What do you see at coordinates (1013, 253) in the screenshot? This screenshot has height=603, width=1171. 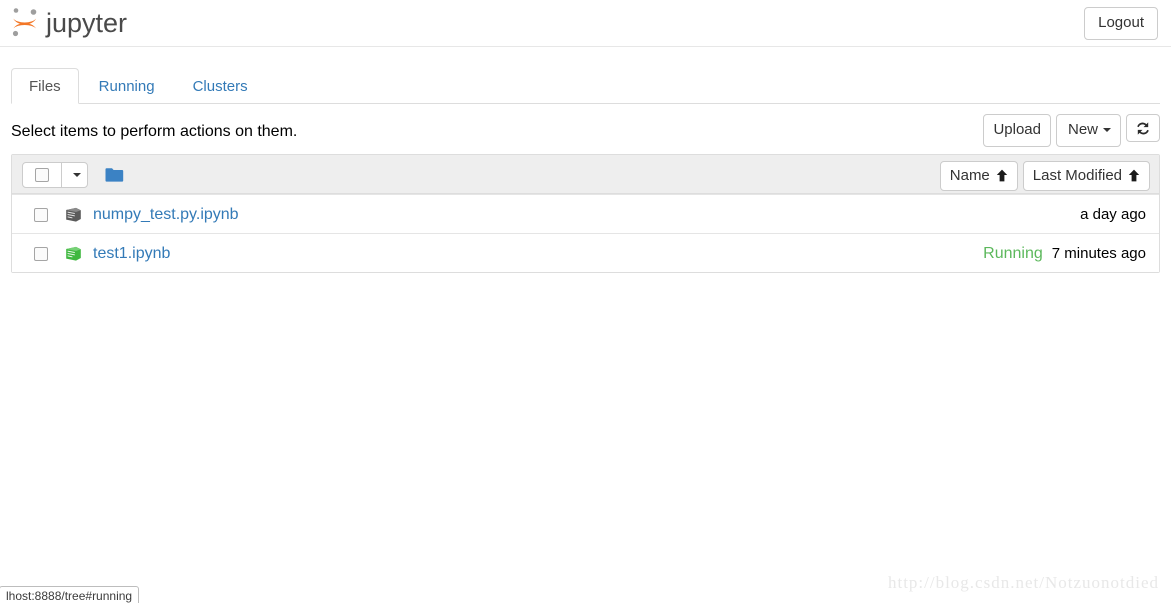 I see `status-badge: Running` at bounding box center [1013, 253].